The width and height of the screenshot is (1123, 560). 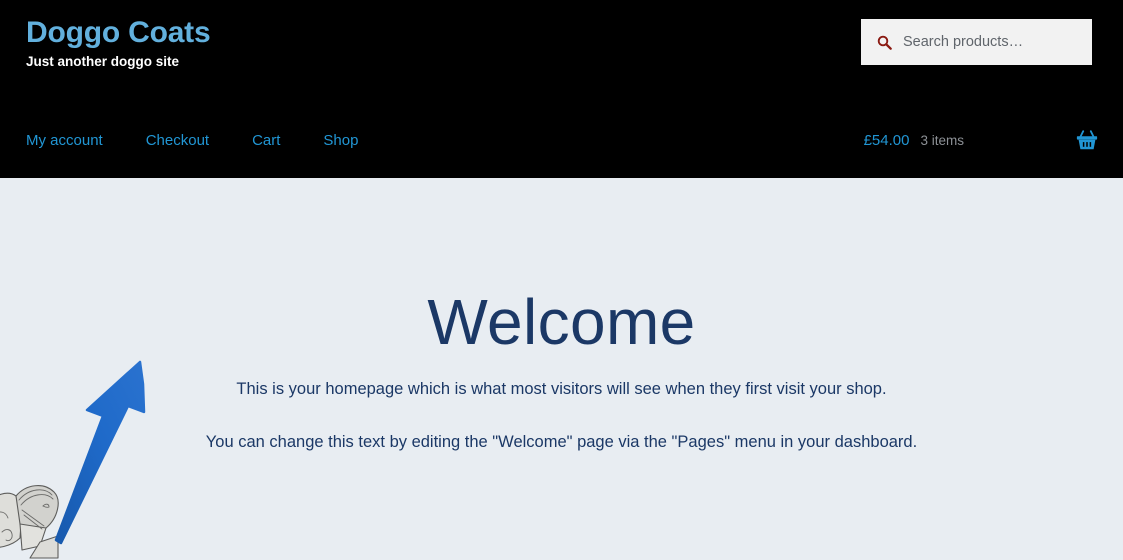 I want to click on nav-item-cart: Cart, so click(x=266, y=140).